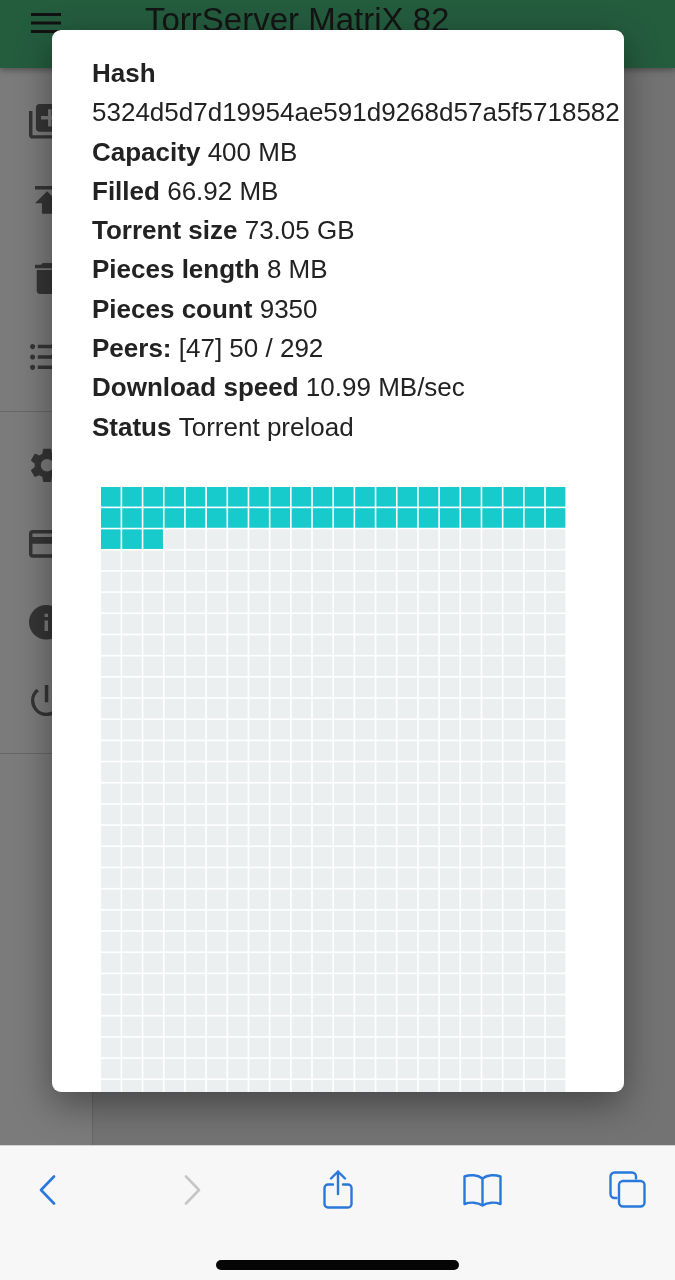  I want to click on chevron-left-icon, so click(47, 1189).